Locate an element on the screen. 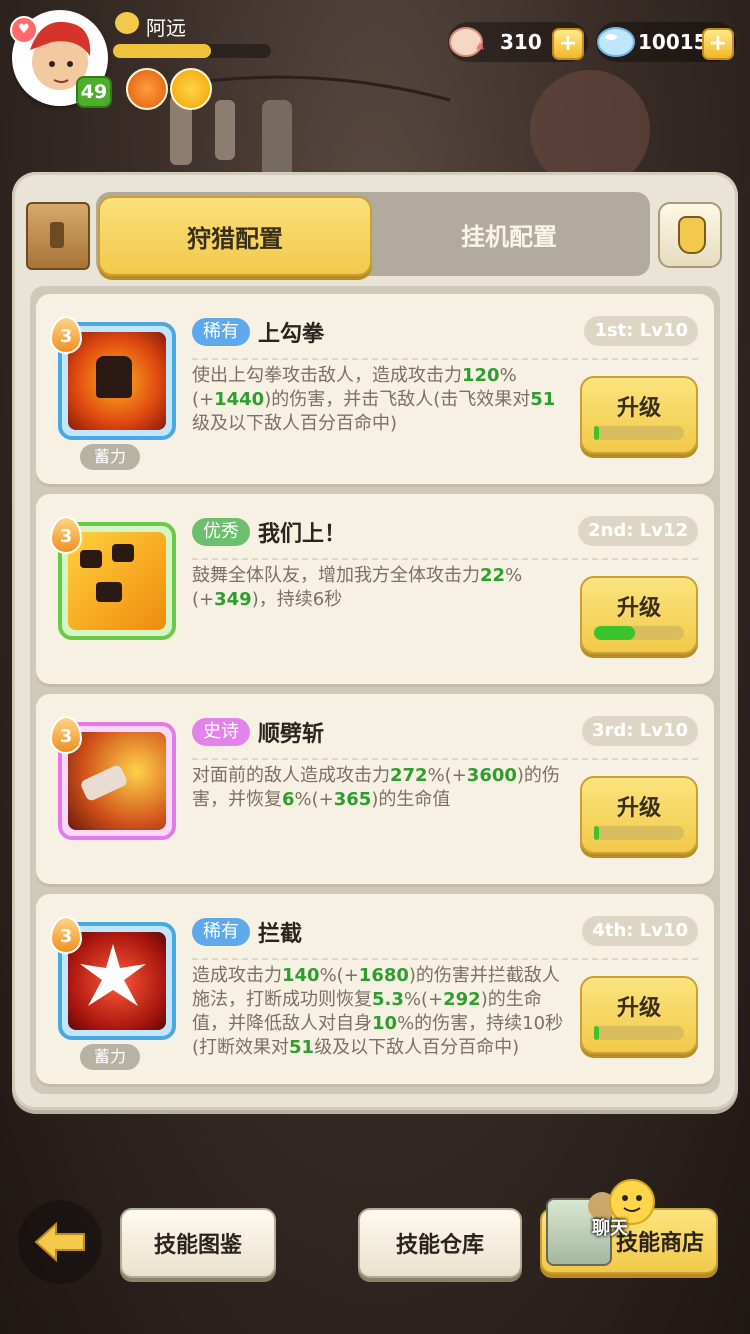 The height and width of the screenshot is (1334, 750). highlight-value: 22 is located at coordinates (493, 575).